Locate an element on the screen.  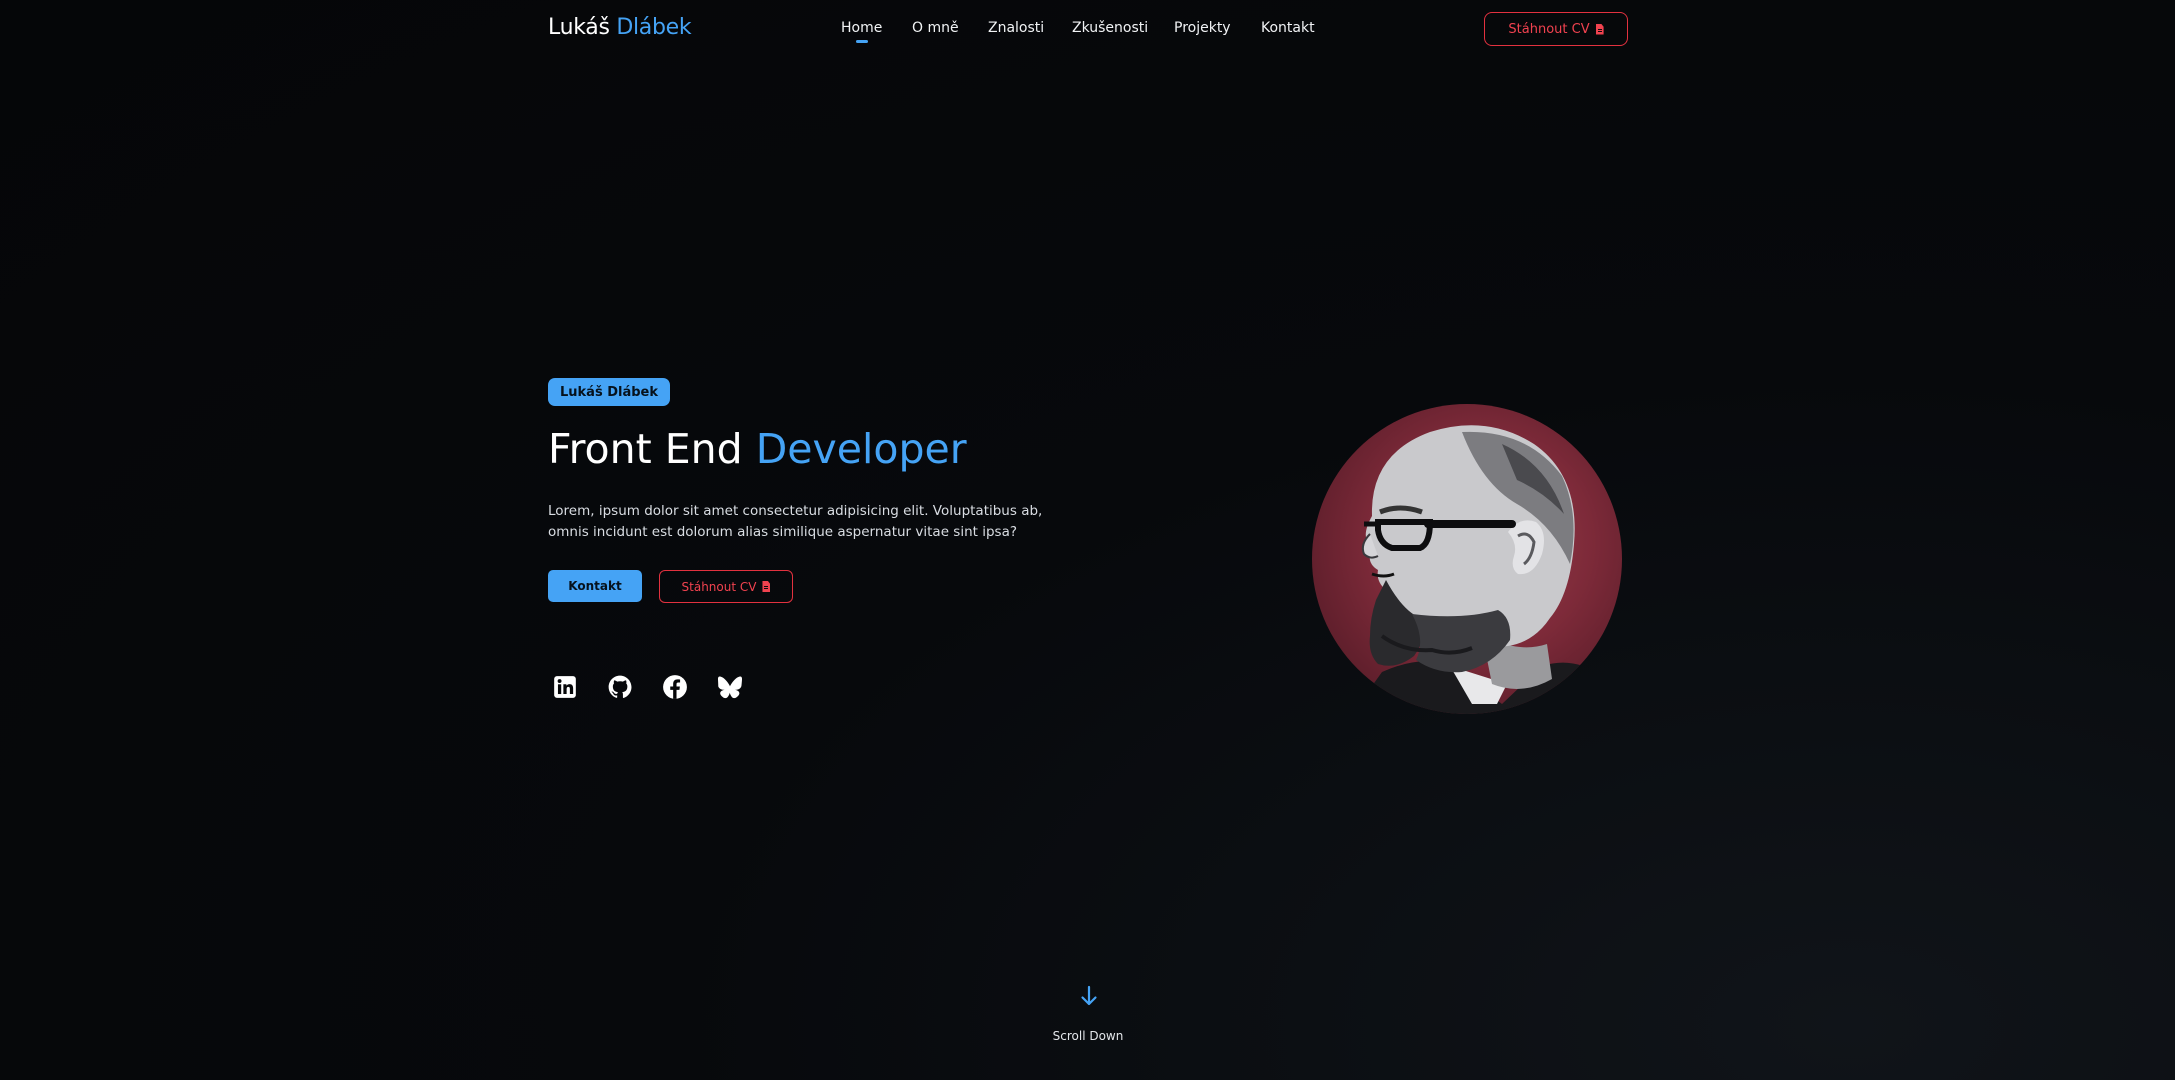
contact-button: Kontakt is located at coordinates (595, 586).